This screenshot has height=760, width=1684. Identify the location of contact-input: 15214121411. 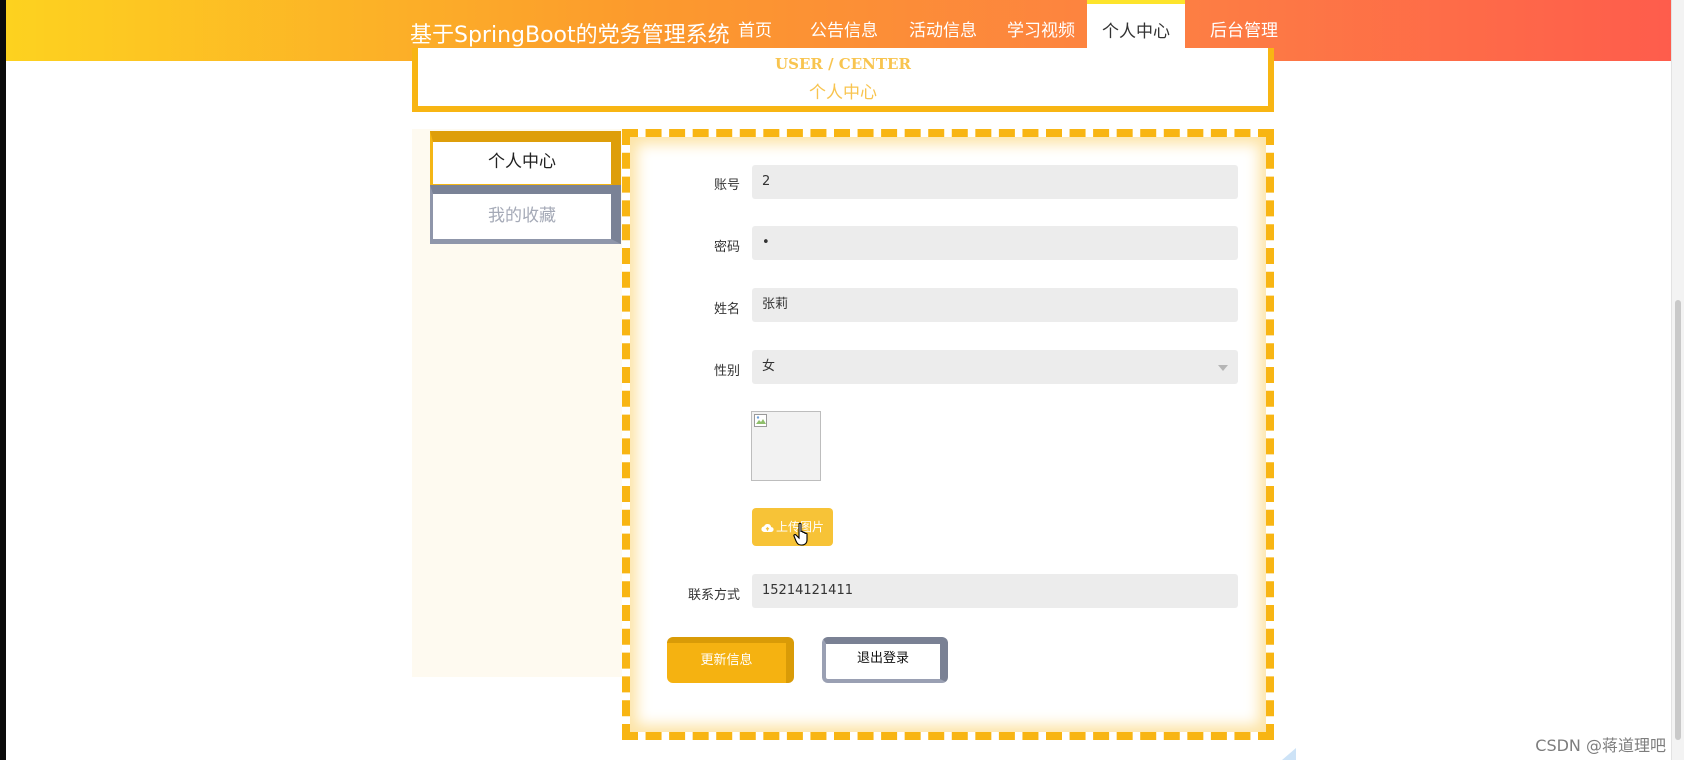
(995, 591).